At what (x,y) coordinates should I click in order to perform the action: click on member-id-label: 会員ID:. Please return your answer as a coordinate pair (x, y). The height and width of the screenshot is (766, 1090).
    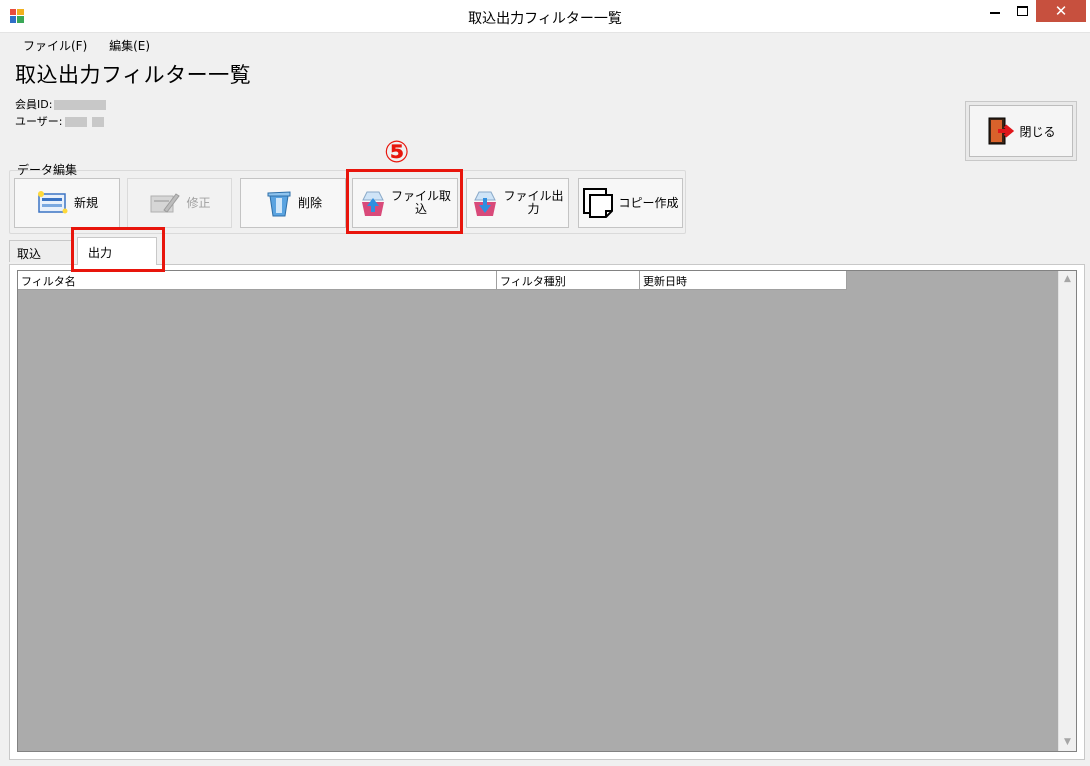
    Looking at the image, I should click on (34, 104).